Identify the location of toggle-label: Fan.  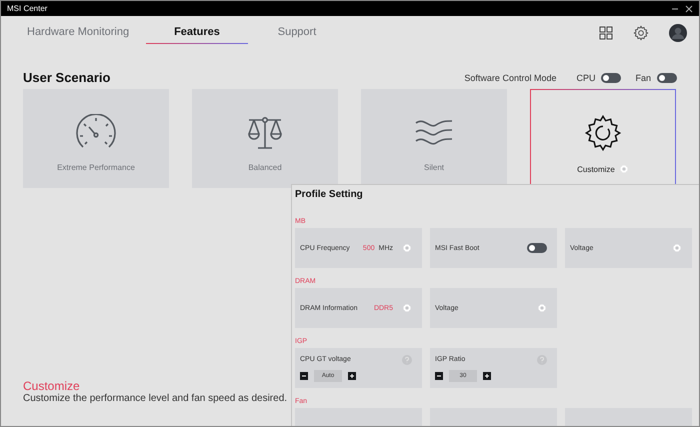
(643, 77).